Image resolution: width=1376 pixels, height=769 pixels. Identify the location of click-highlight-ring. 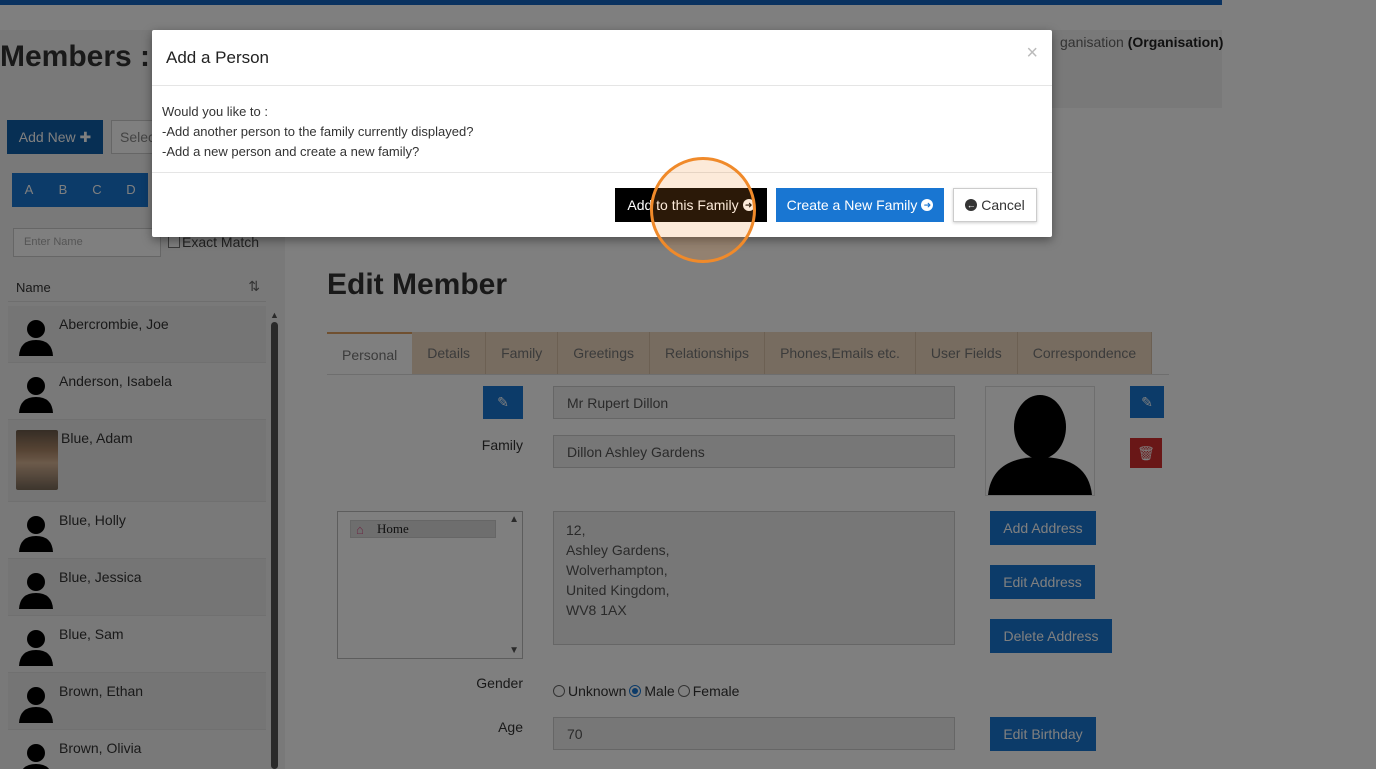
(703, 210).